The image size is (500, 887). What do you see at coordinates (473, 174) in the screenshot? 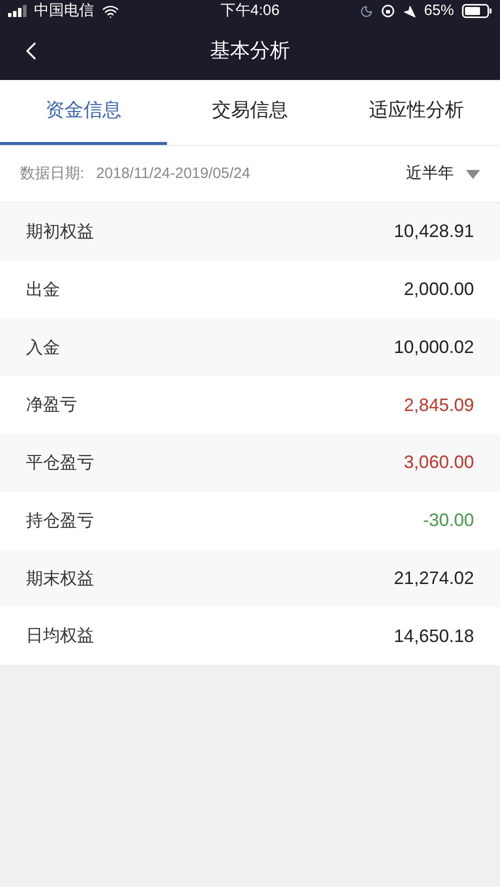
I see `caret-icon` at bounding box center [473, 174].